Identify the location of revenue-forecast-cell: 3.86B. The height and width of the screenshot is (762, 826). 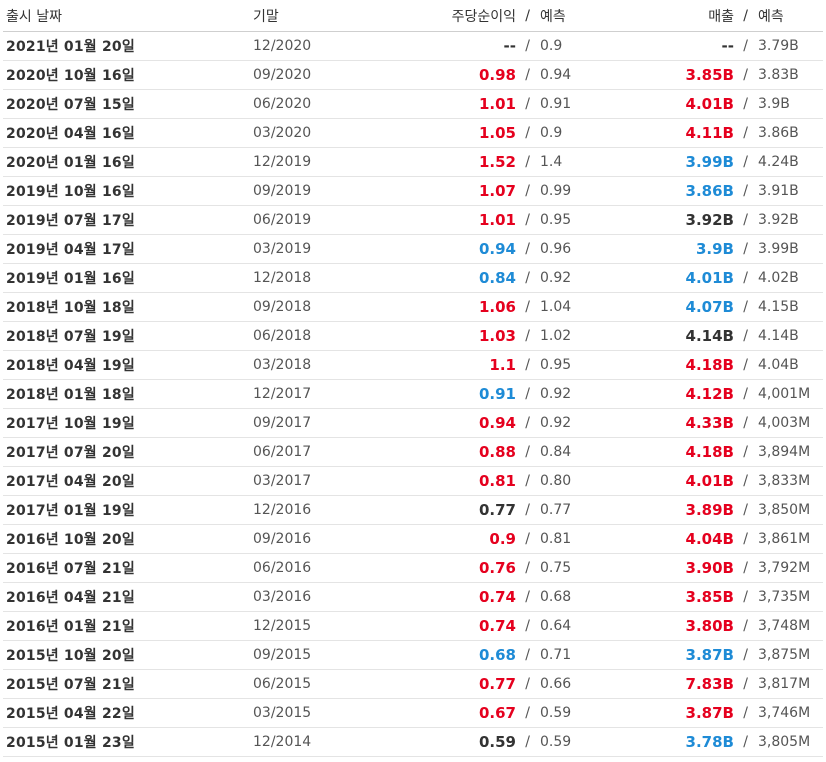
(778, 133).